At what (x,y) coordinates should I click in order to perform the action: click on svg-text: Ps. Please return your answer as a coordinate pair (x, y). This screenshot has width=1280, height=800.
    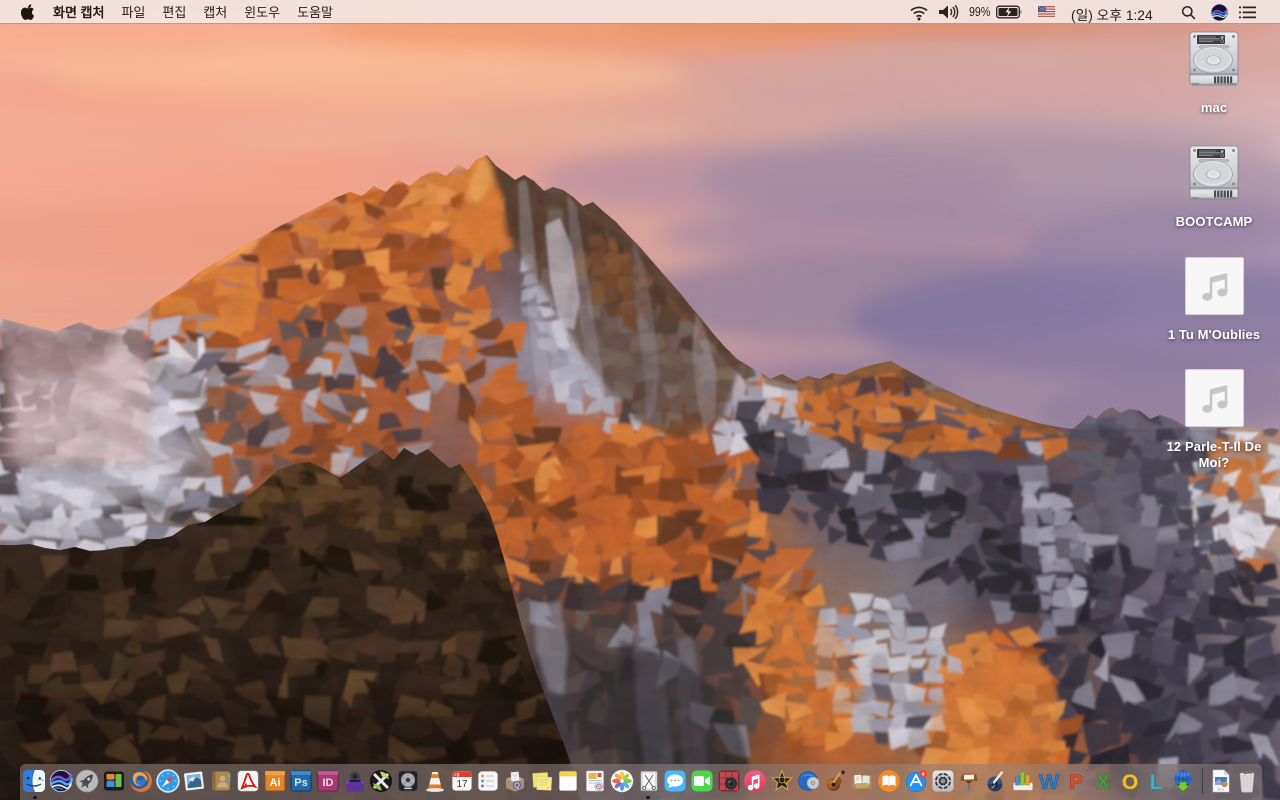
    Looking at the image, I should click on (300, 783).